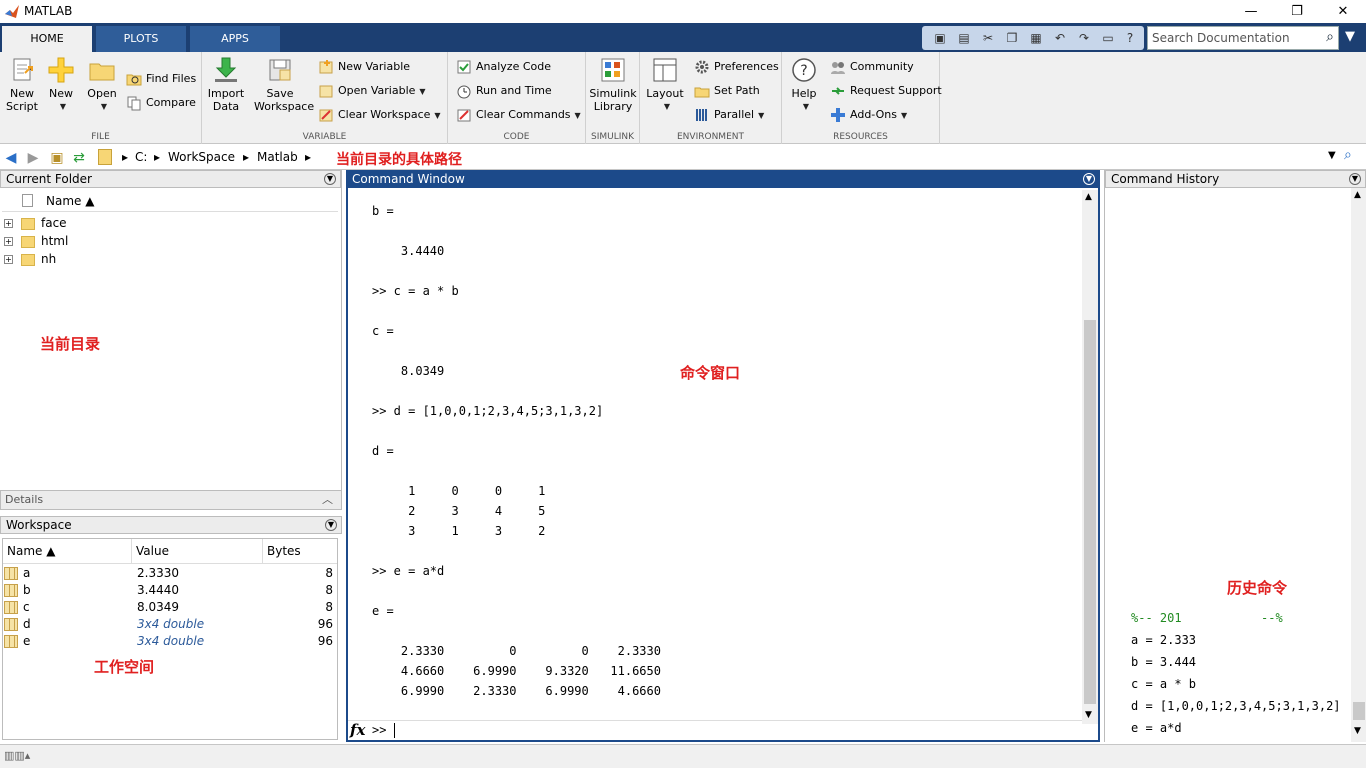 The height and width of the screenshot is (768, 1366). I want to click on run-and-time-button: Run and Time, so click(504, 91).